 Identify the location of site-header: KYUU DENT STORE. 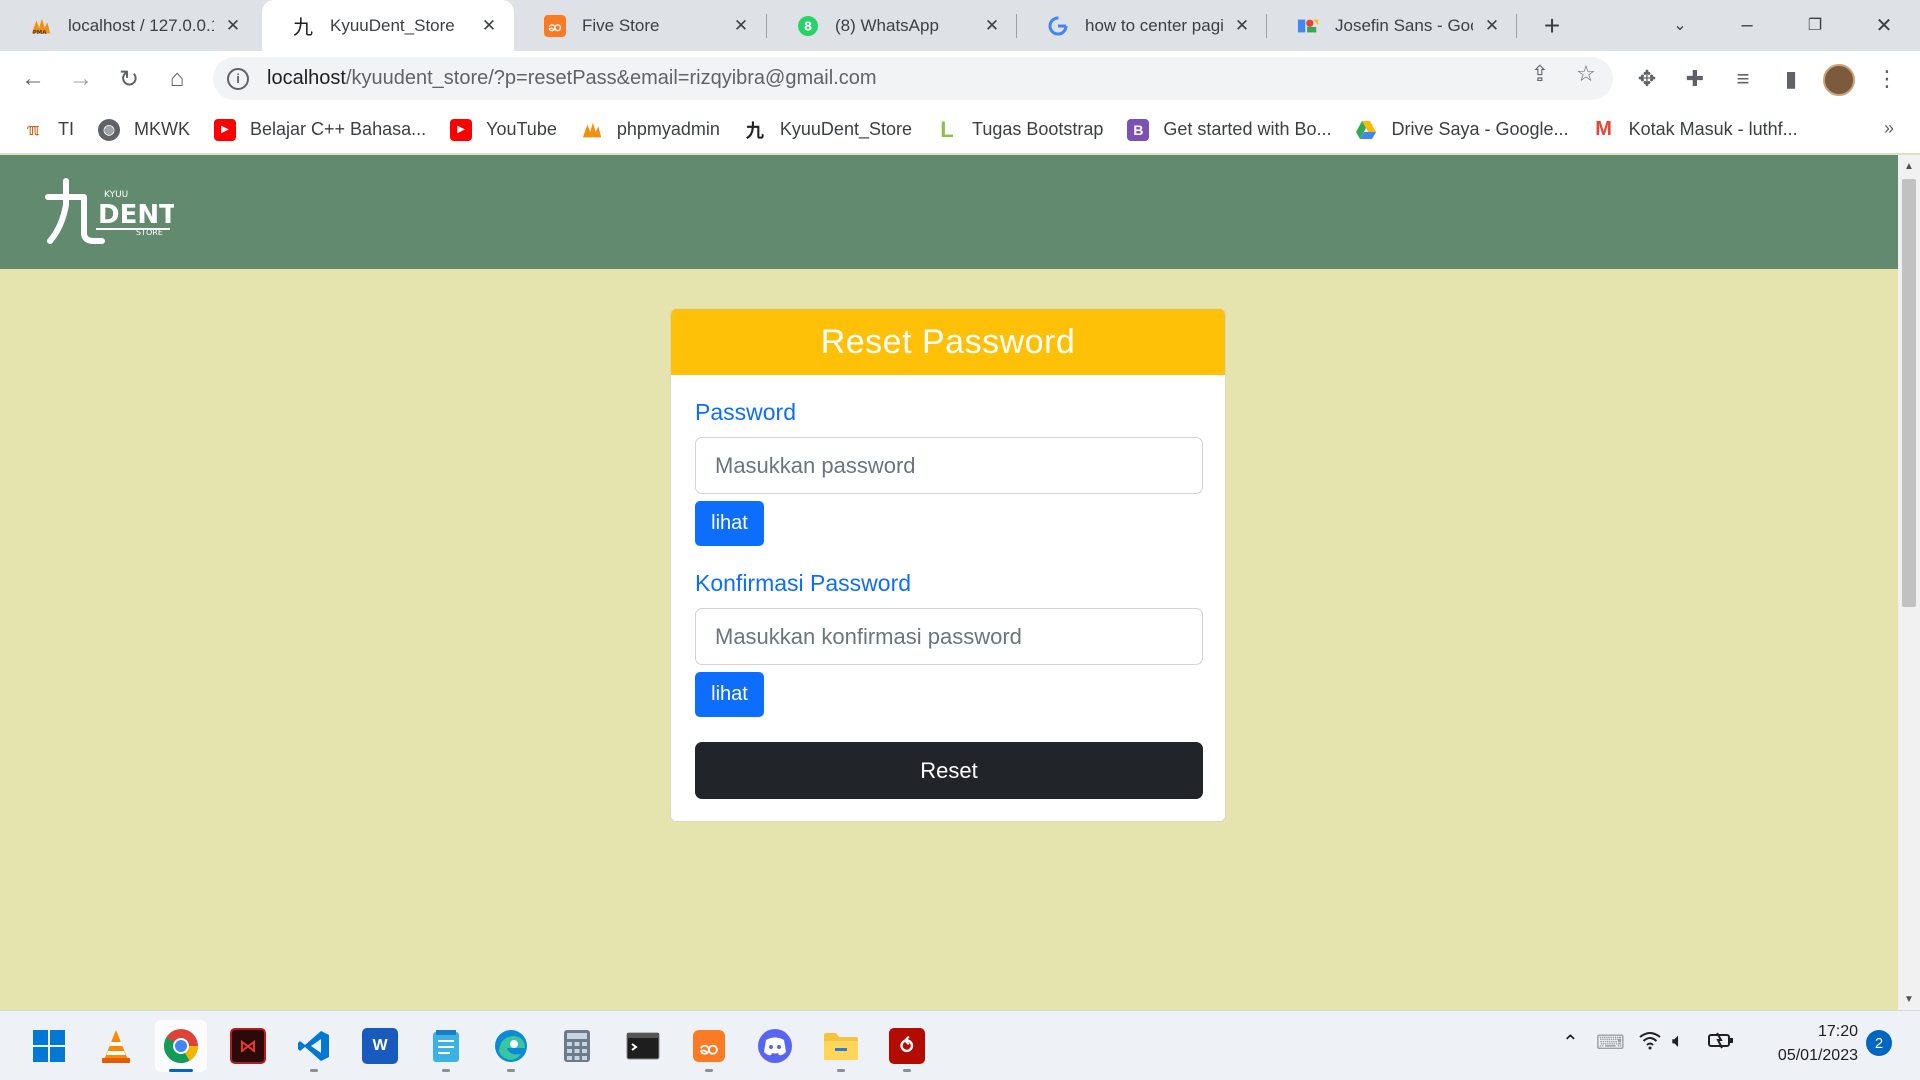
(949, 212).